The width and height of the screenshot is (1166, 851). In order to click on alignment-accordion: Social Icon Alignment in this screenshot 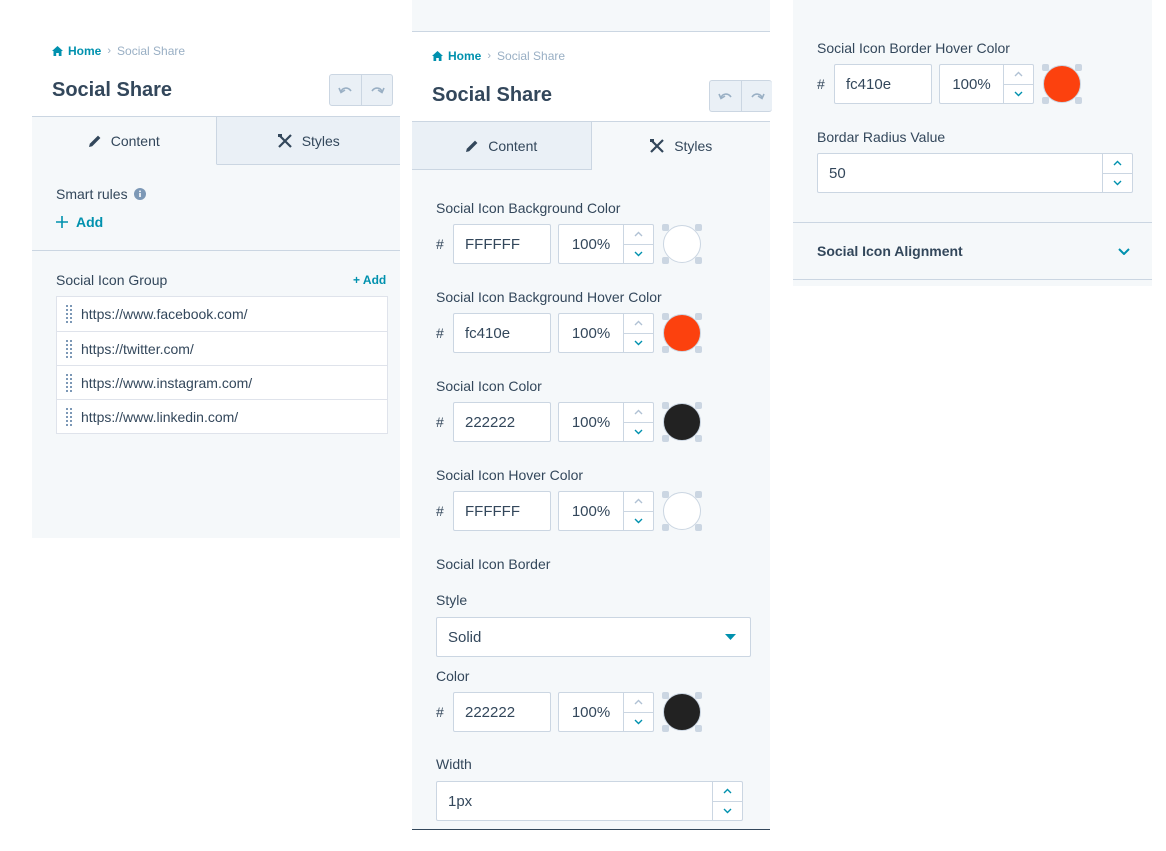, I will do `click(972, 251)`.